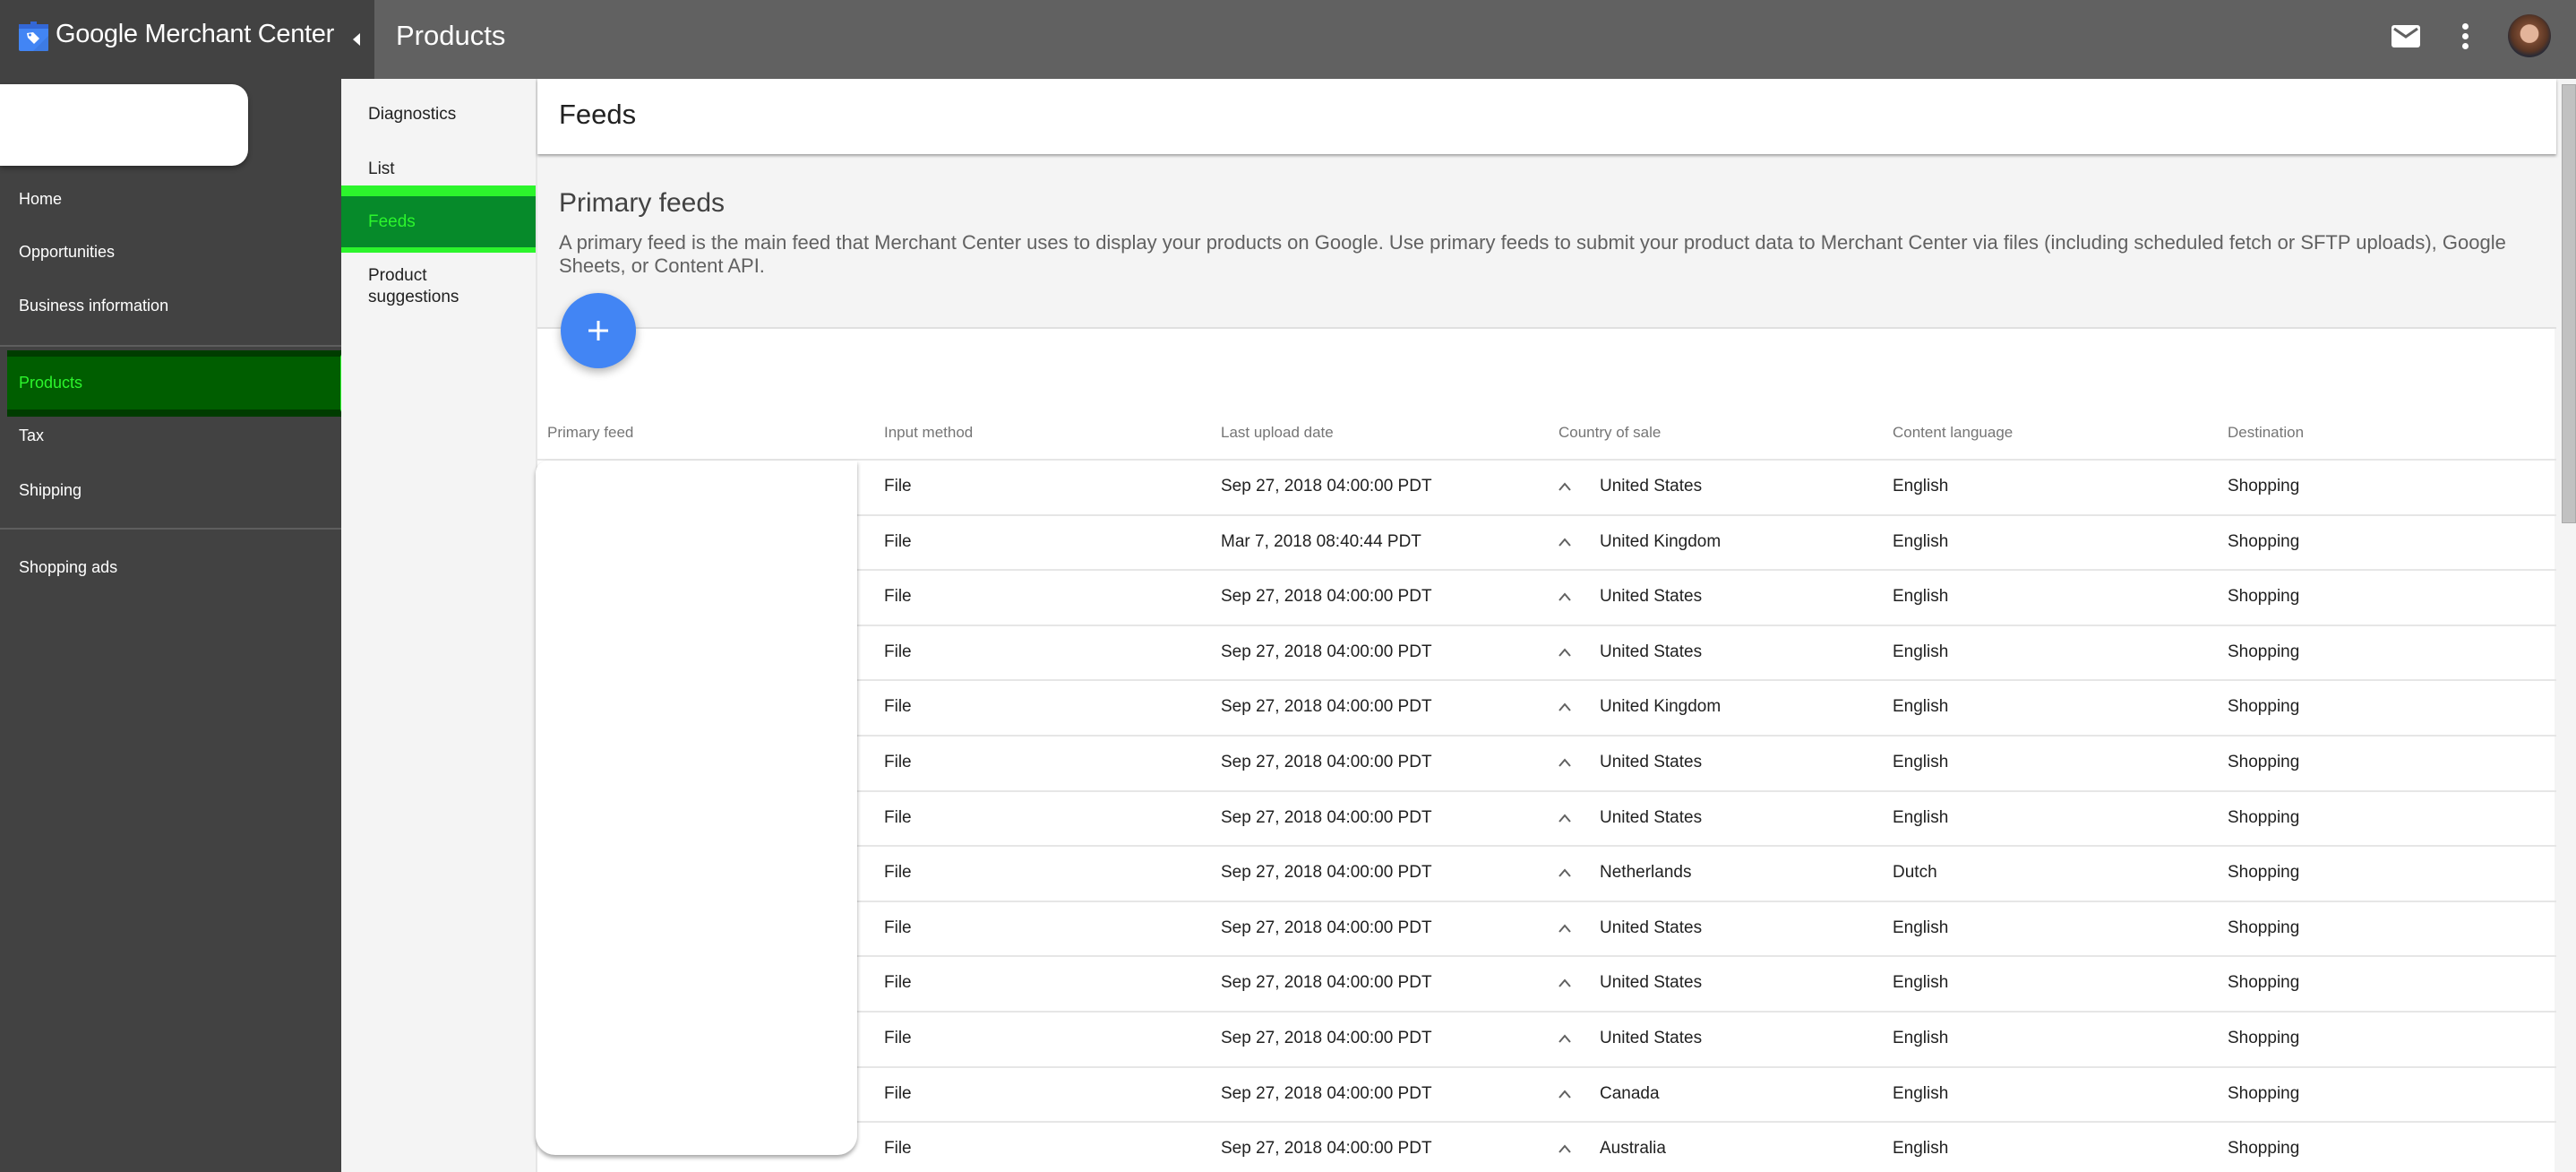 Image resolution: width=2576 pixels, height=1172 pixels. What do you see at coordinates (1633, 1149) in the screenshot?
I see `cell-country-of-sale: Australia` at bounding box center [1633, 1149].